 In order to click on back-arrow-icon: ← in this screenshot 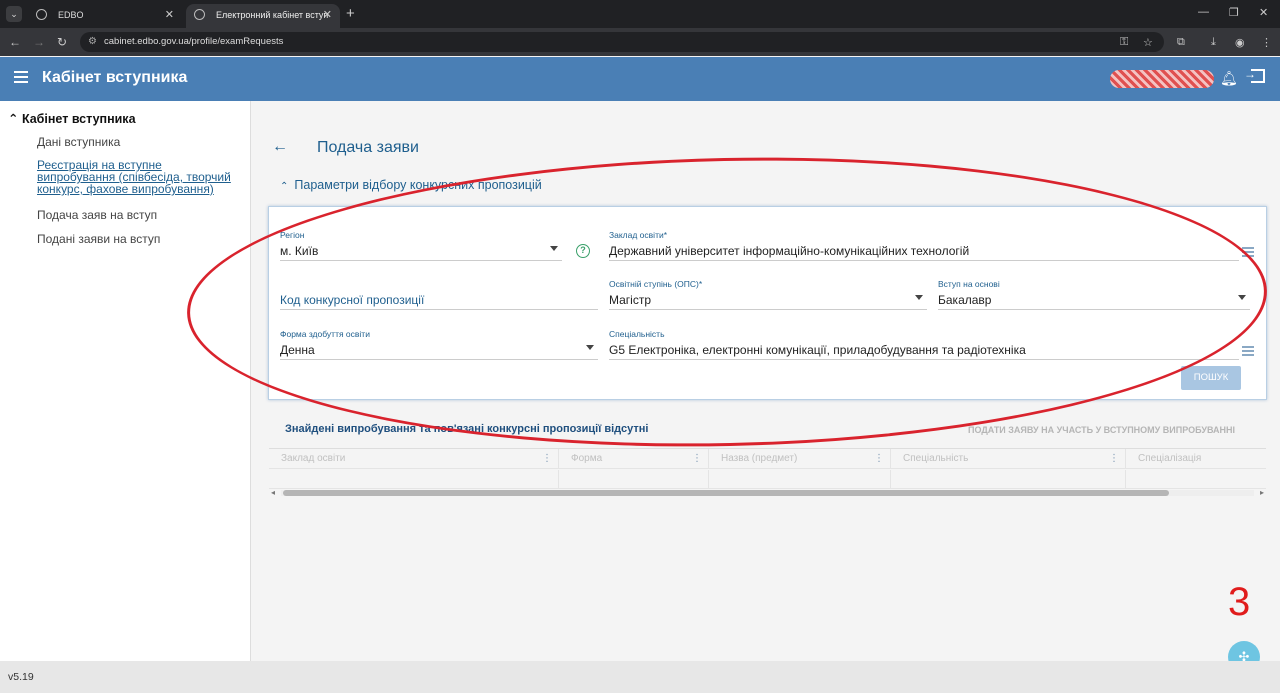, I will do `click(280, 147)`.